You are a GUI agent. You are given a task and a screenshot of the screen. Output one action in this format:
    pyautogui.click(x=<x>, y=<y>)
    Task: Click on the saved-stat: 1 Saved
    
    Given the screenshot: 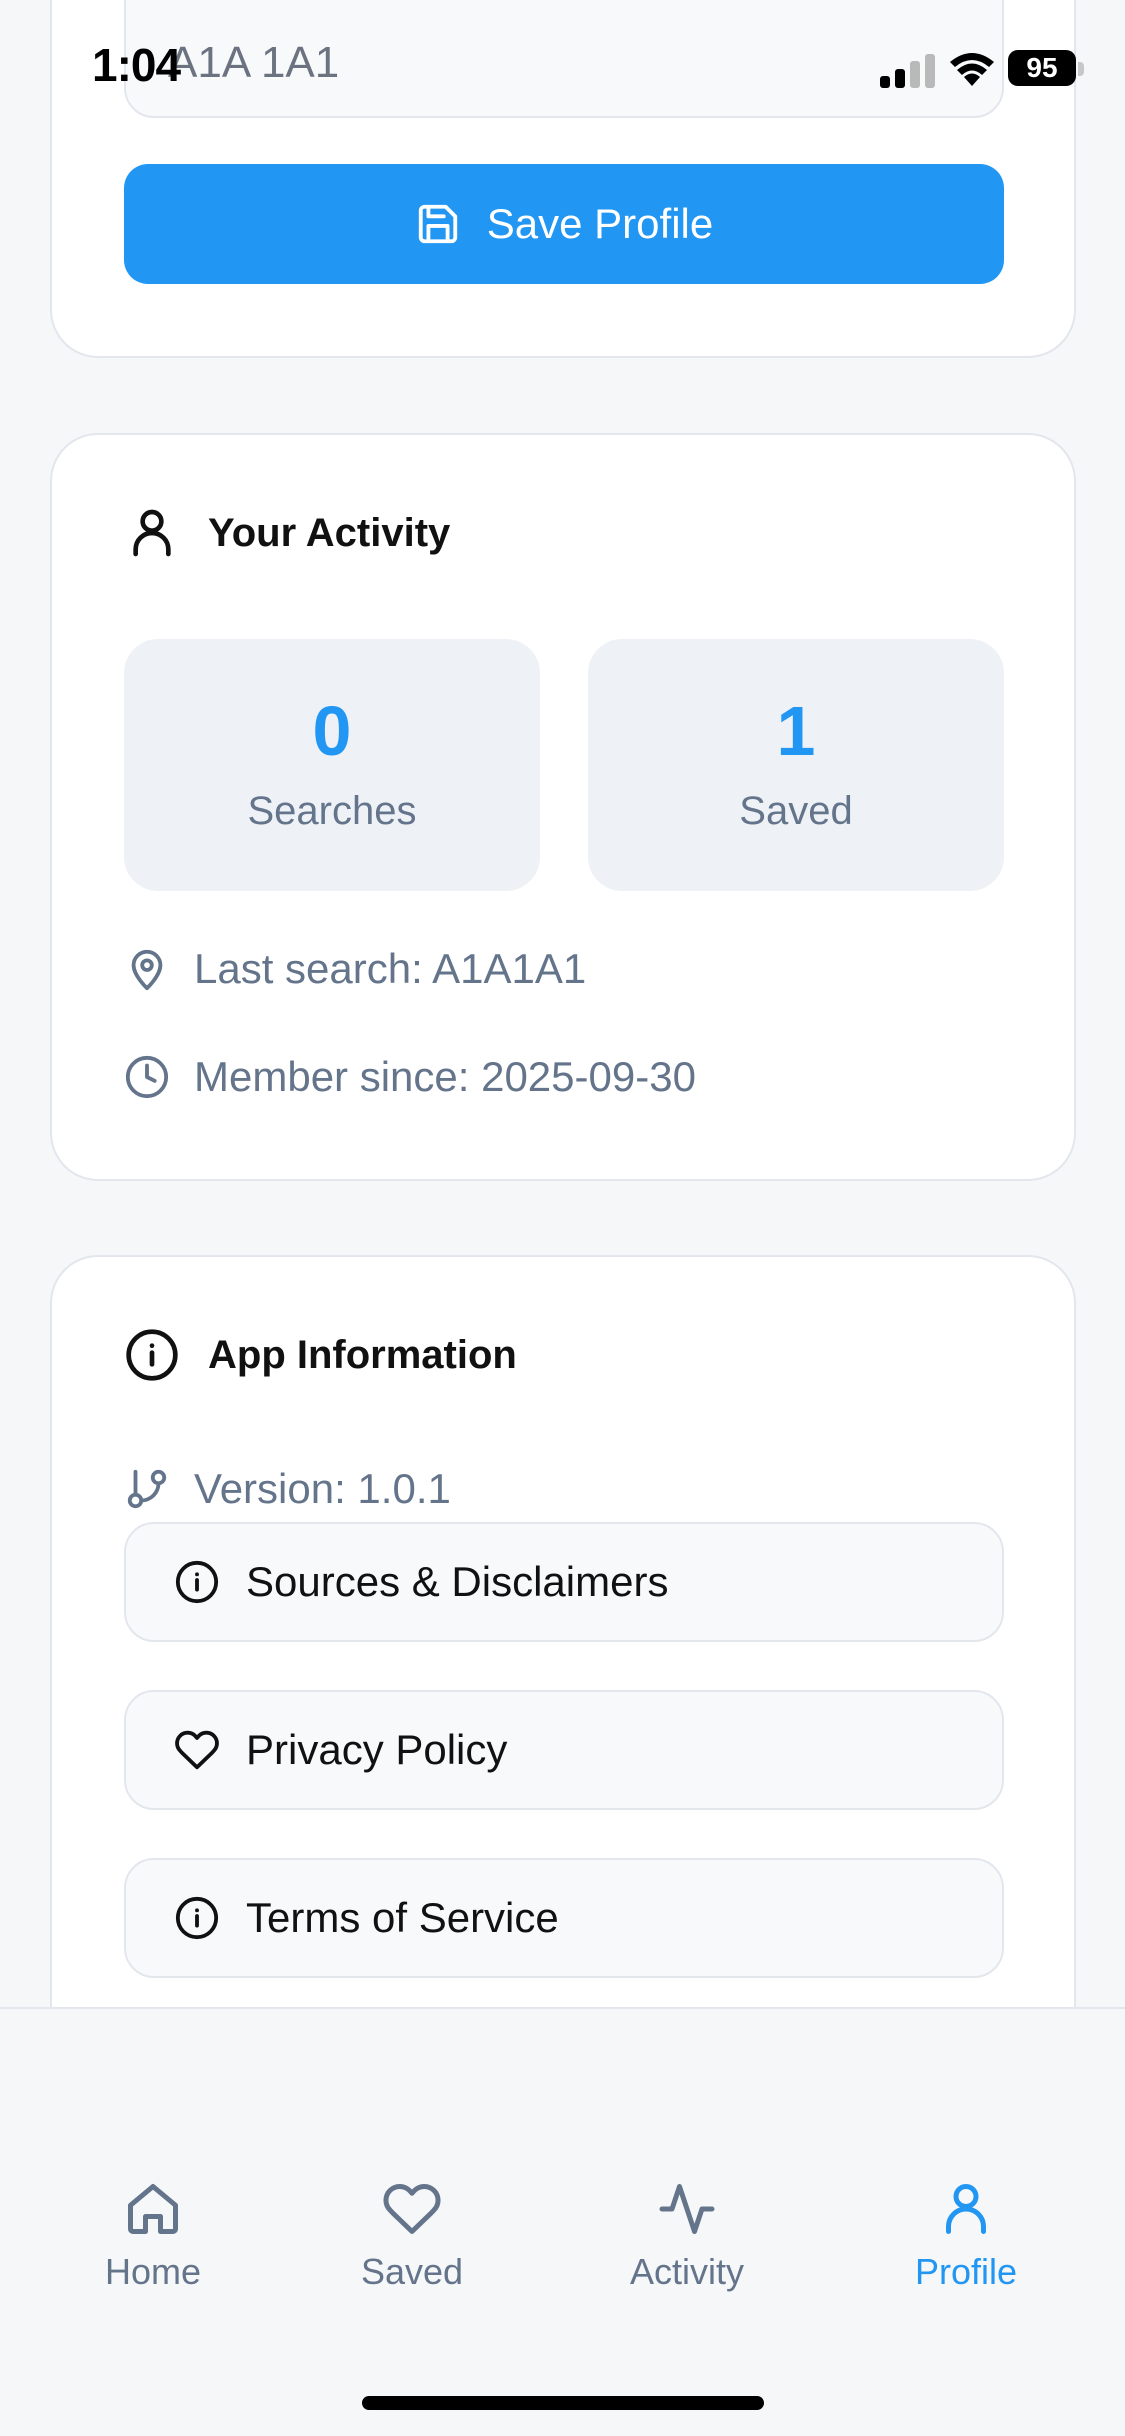 What is the action you would take?
    pyautogui.click(x=796, y=765)
    